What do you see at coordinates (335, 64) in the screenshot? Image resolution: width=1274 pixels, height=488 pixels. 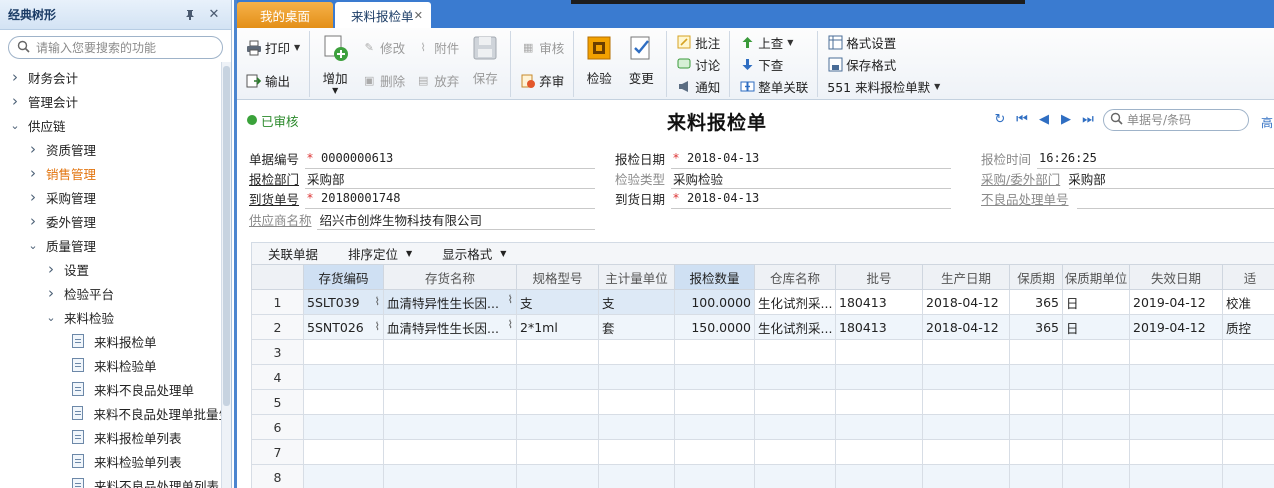 I see `add-button: 增加 ▼` at bounding box center [335, 64].